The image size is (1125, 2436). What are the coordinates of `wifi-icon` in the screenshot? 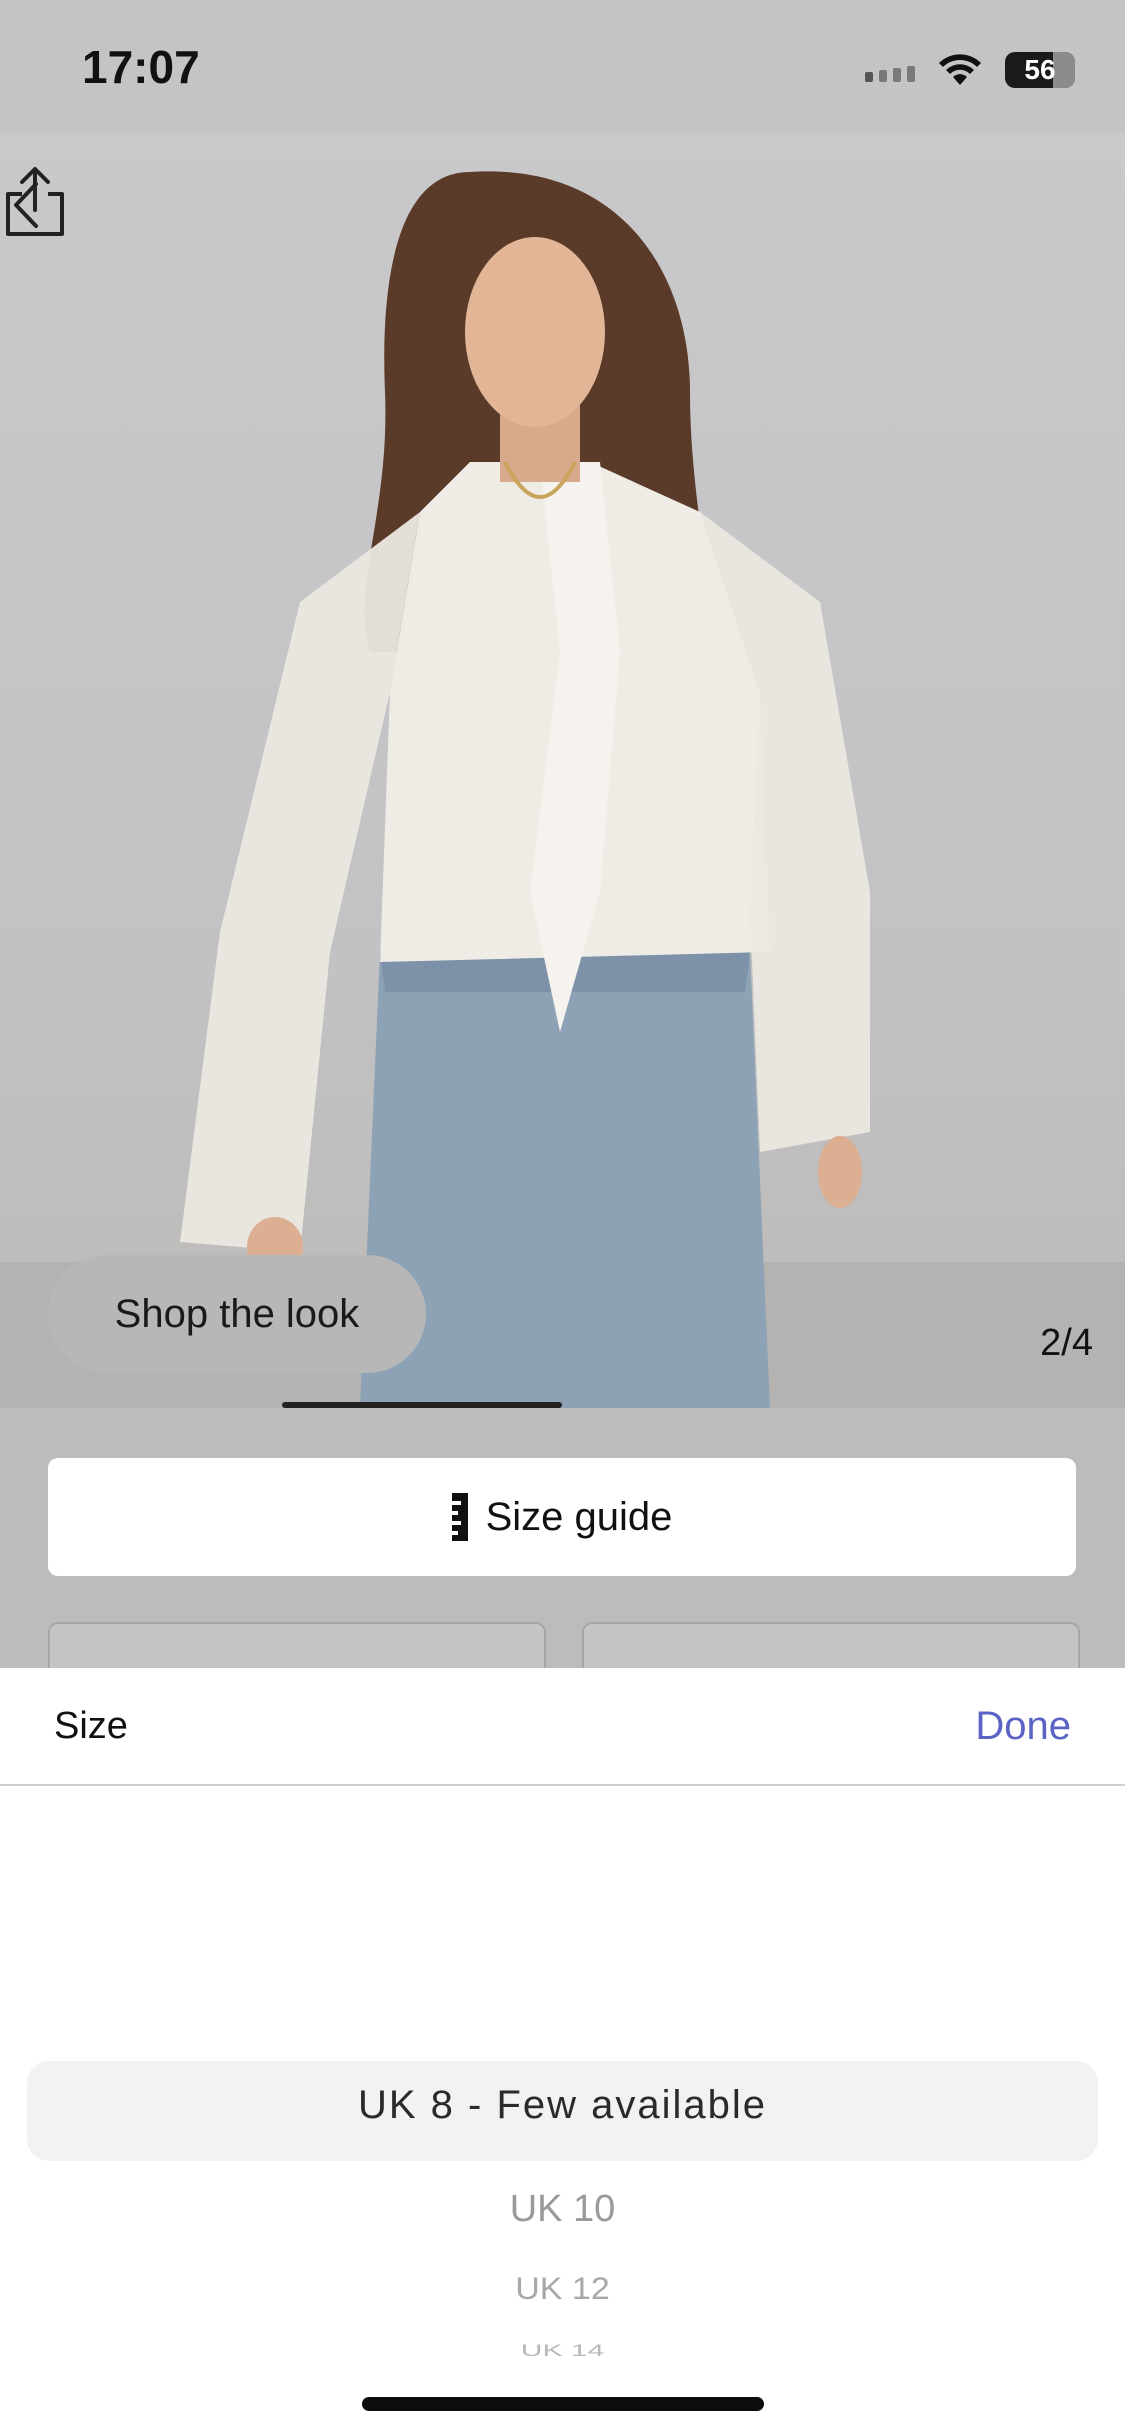 It's located at (960, 69).